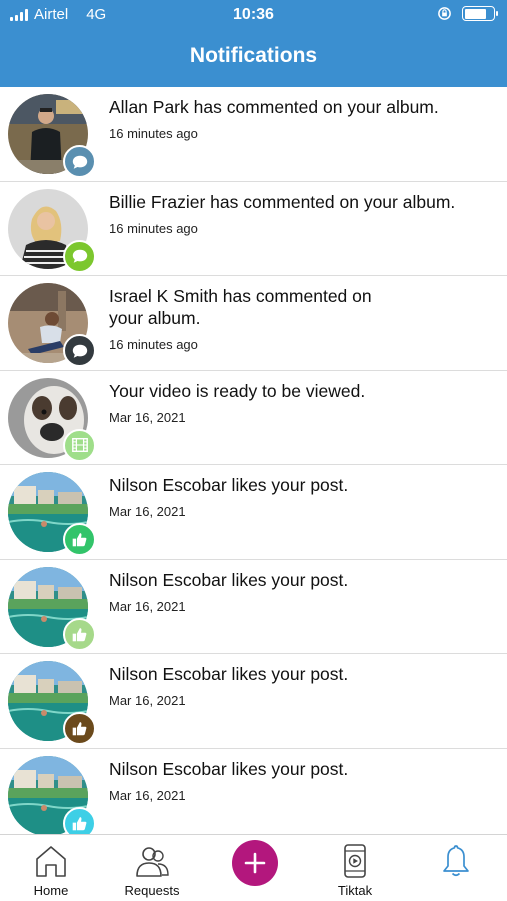  I want to click on battery-icon, so click(480, 13).